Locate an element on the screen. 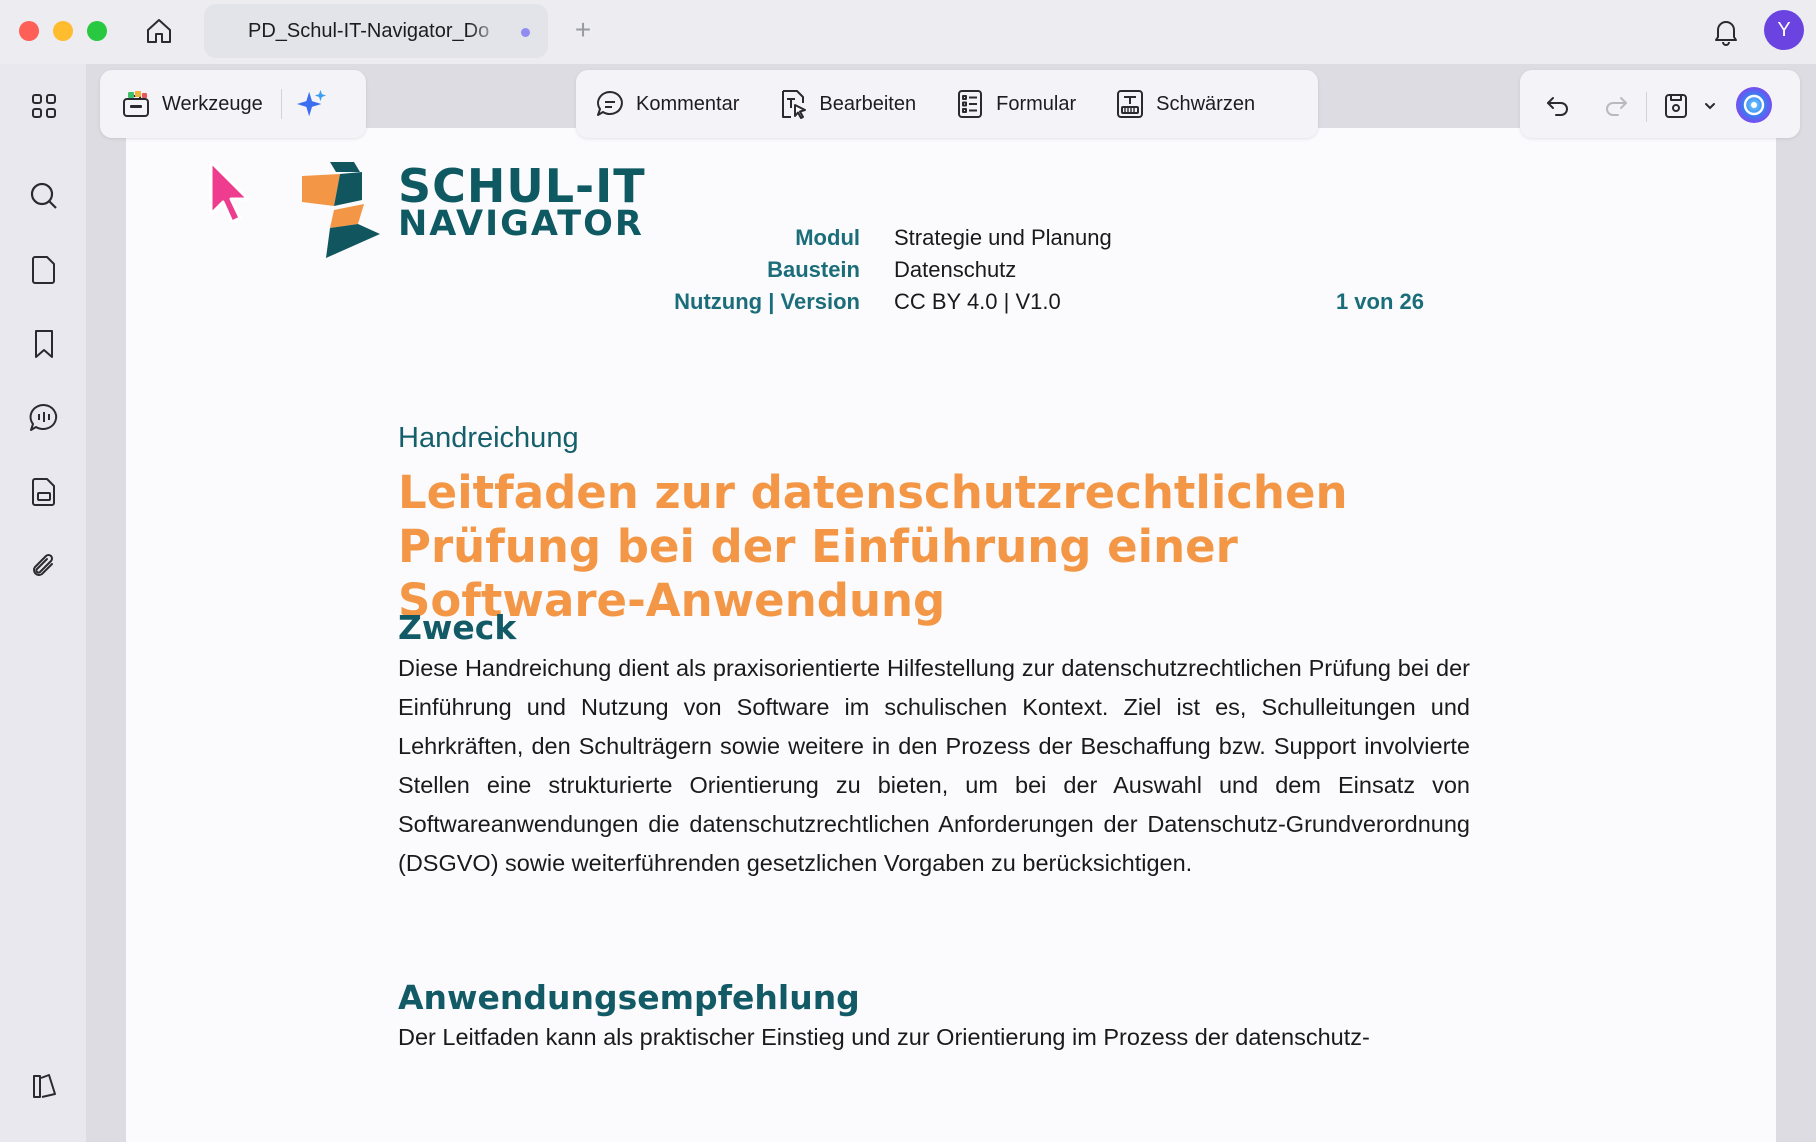 The height and width of the screenshot is (1142, 1816). actions-toolbar is located at coordinates (1660, 104).